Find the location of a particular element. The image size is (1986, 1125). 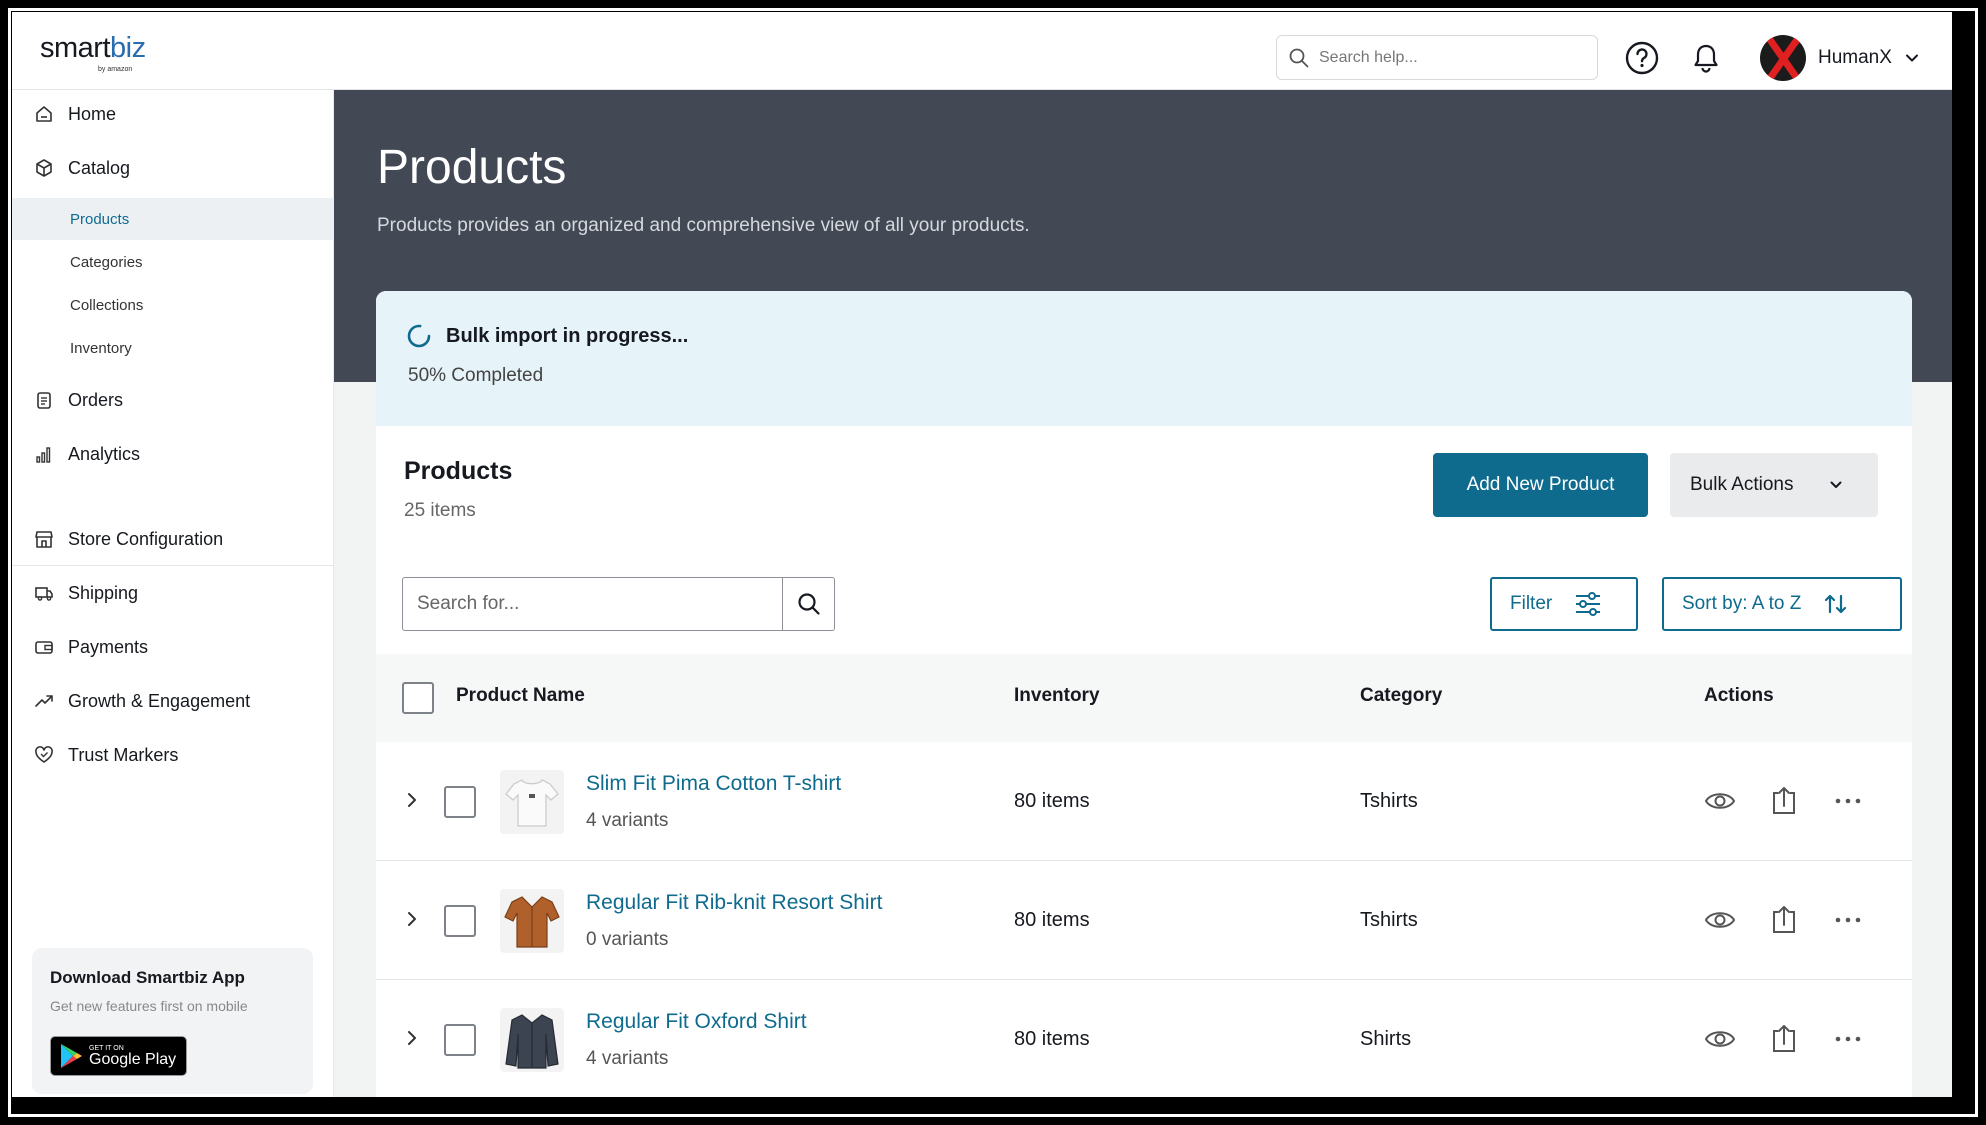

sort-arrows-icon is located at coordinates (1836, 604).